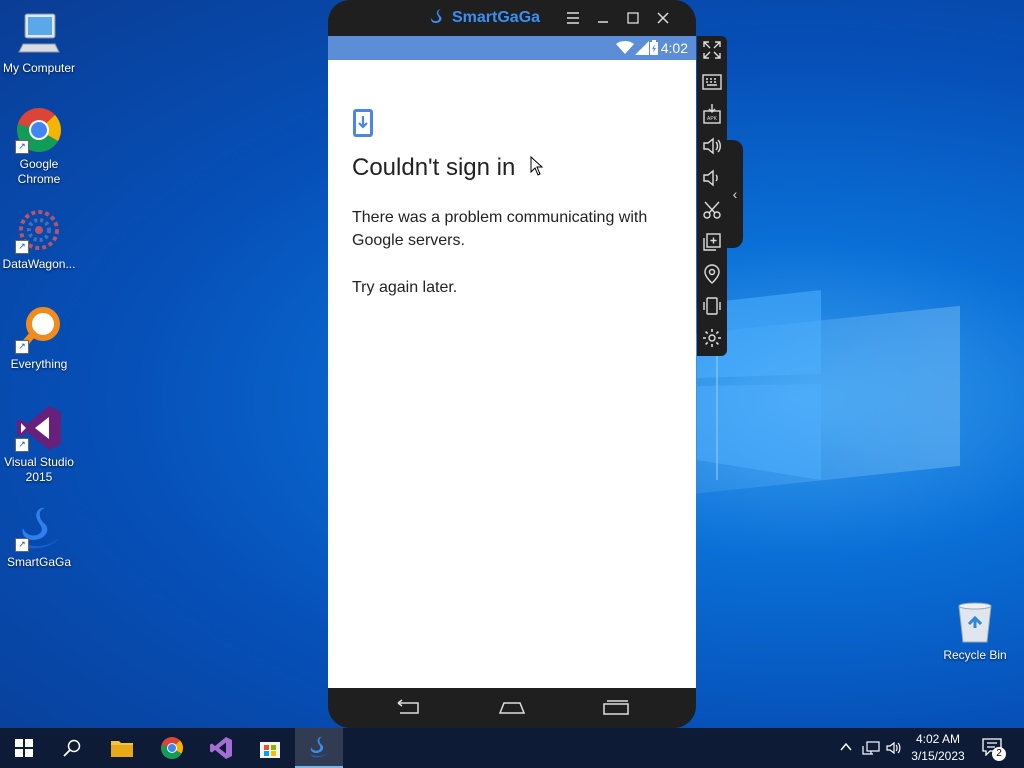 The width and height of the screenshot is (1024, 768). Describe the element at coordinates (512, 748) in the screenshot. I see `windows-taskbar: 4:02 AM 3/15/2023 2` at that location.